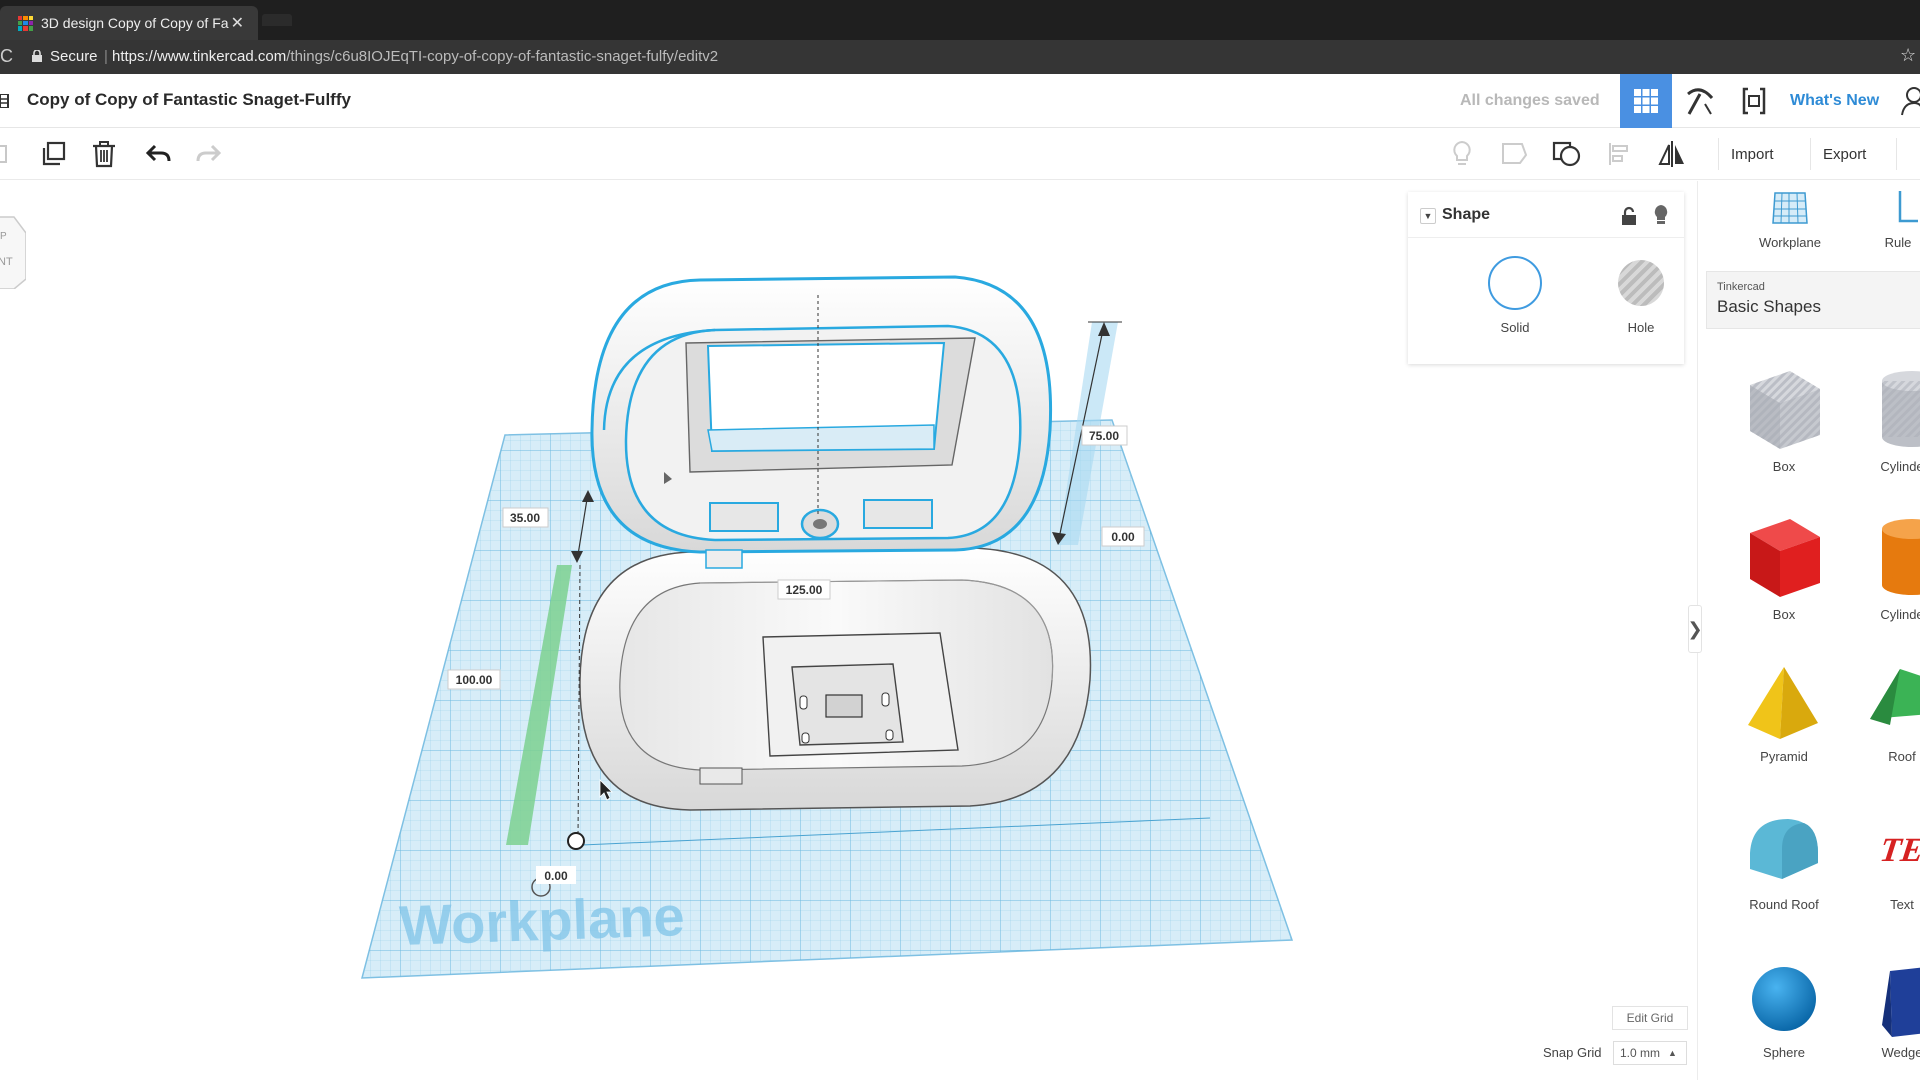 This screenshot has height=1080, width=1920. I want to click on shape-label: Sphere, so click(1784, 1052).